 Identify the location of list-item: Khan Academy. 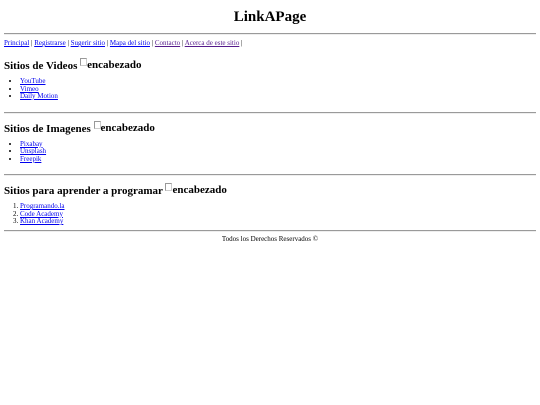
(278, 221).